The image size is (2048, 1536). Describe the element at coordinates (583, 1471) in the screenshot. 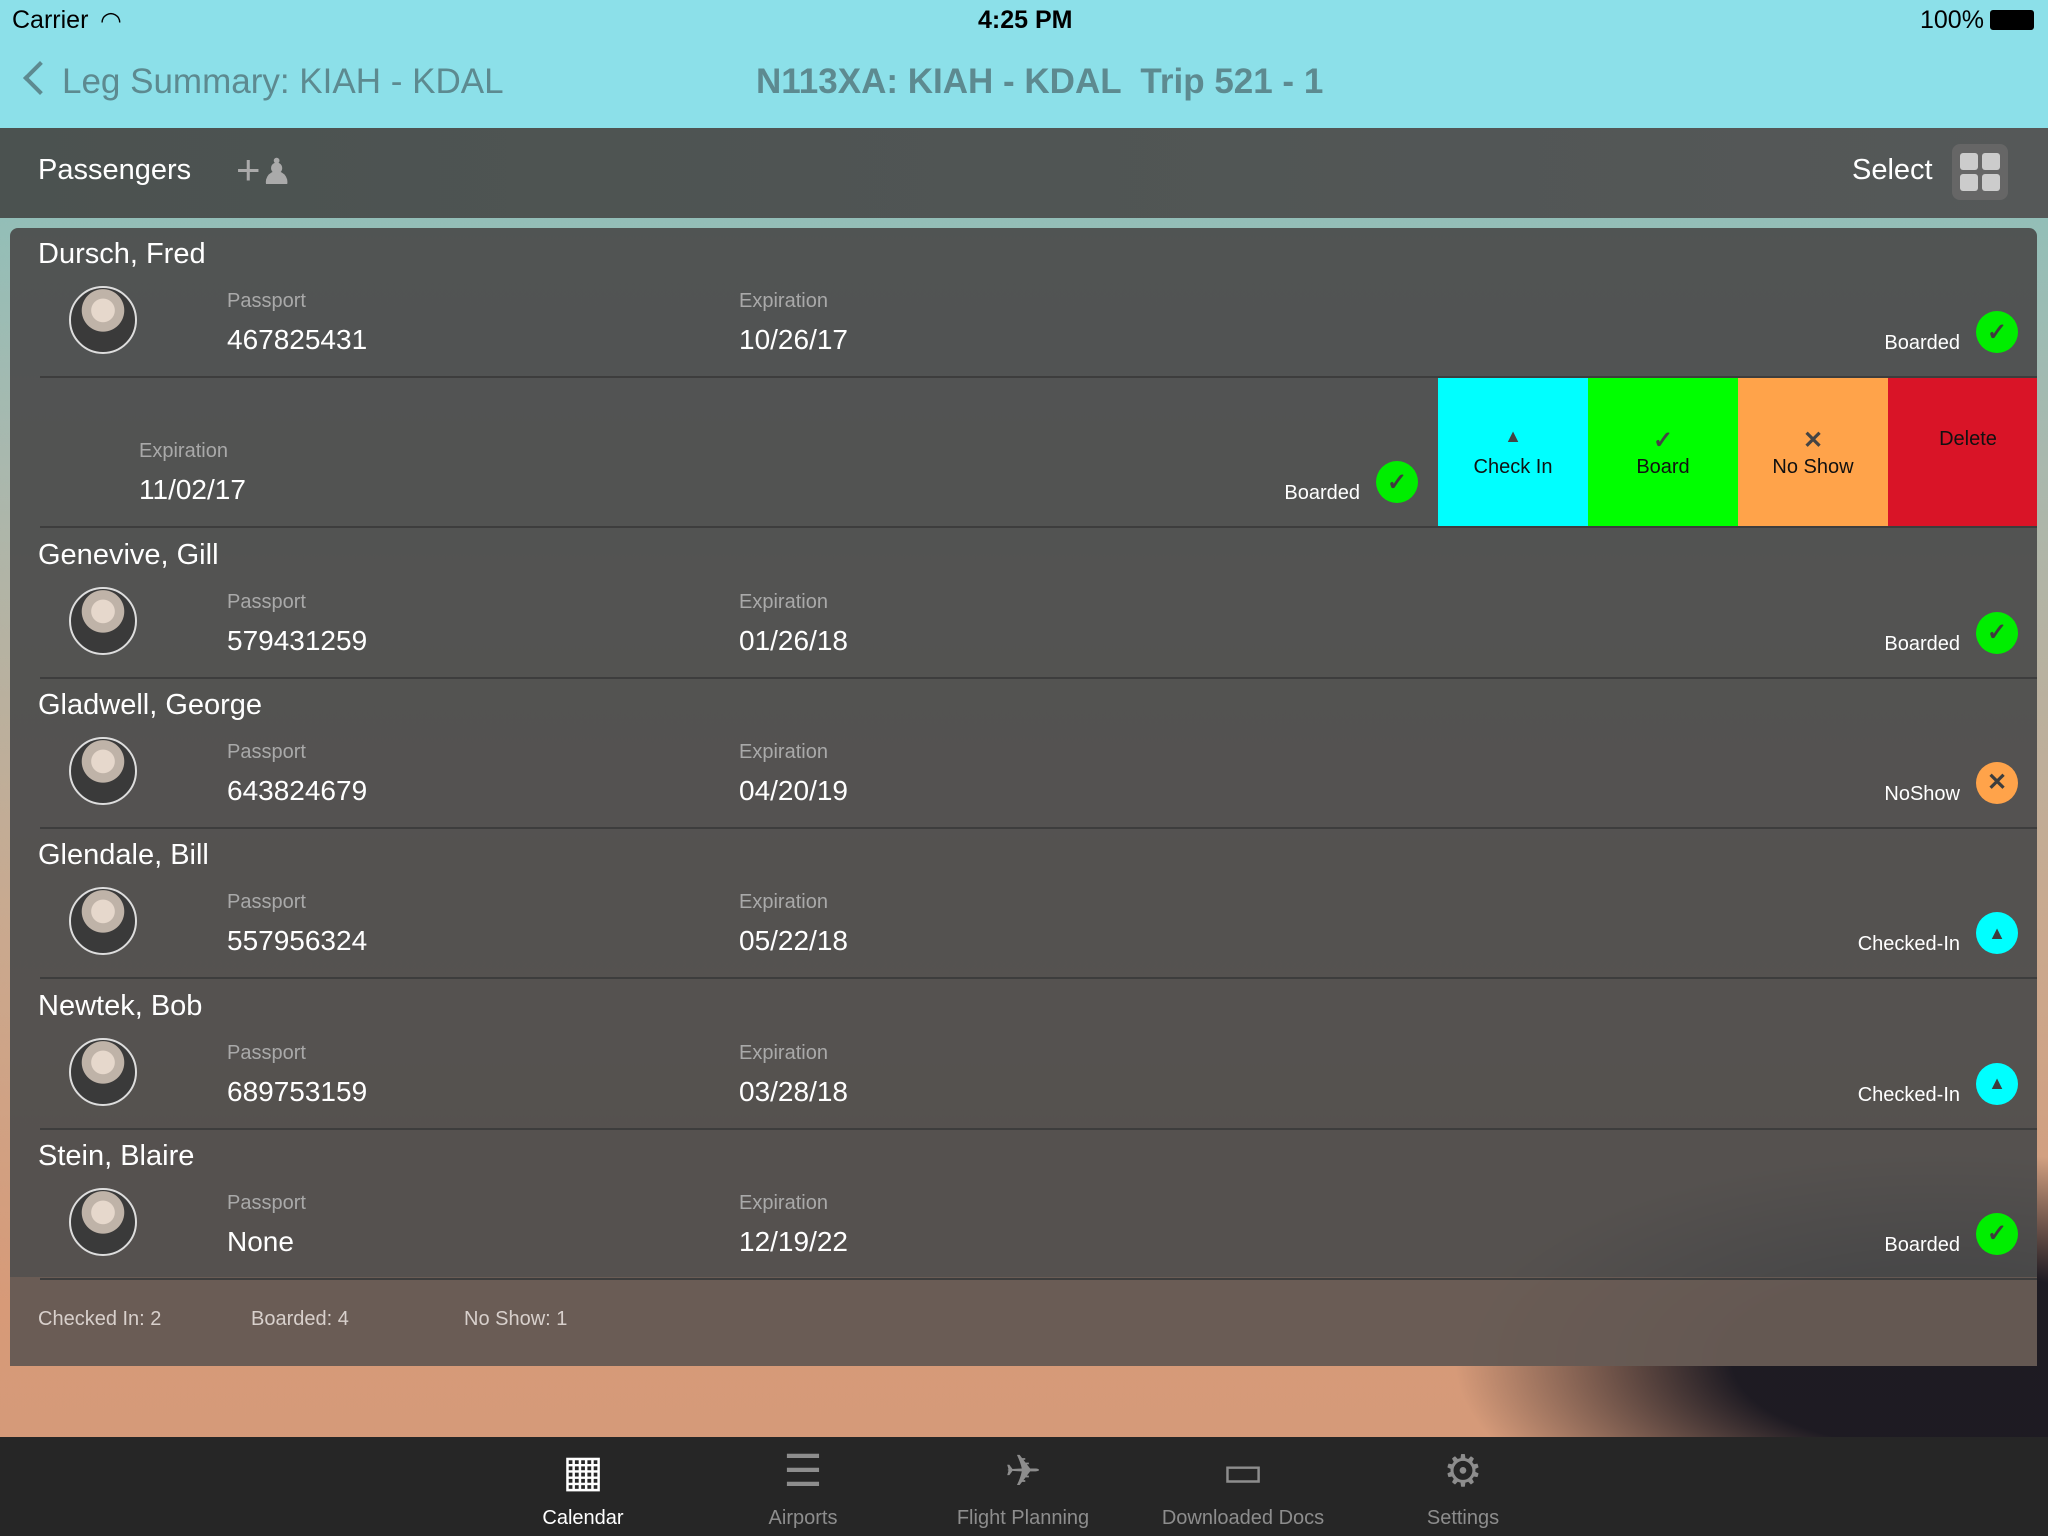

I see `calendar-icon: ▦` at that location.